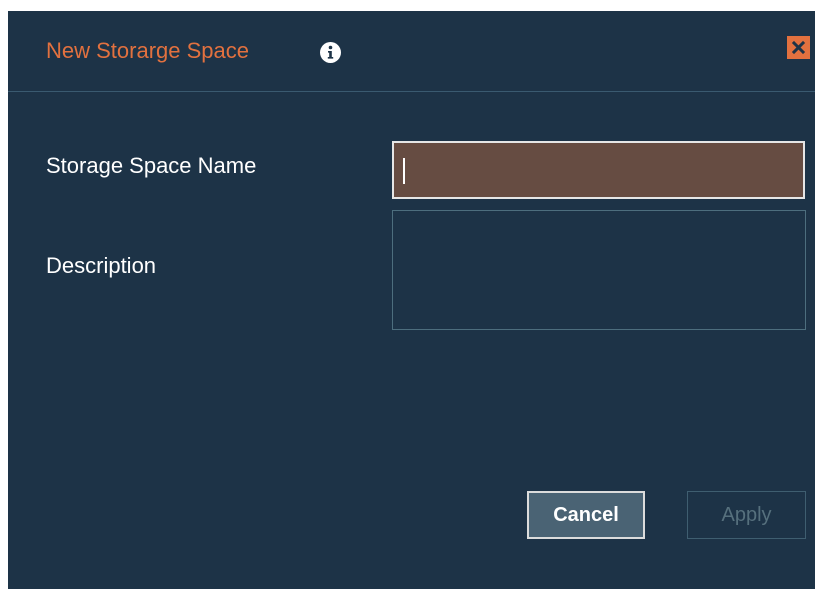  What do you see at coordinates (746, 515) in the screenshot?
I see `apply-button: Apply` at bounding box center [746, 515].